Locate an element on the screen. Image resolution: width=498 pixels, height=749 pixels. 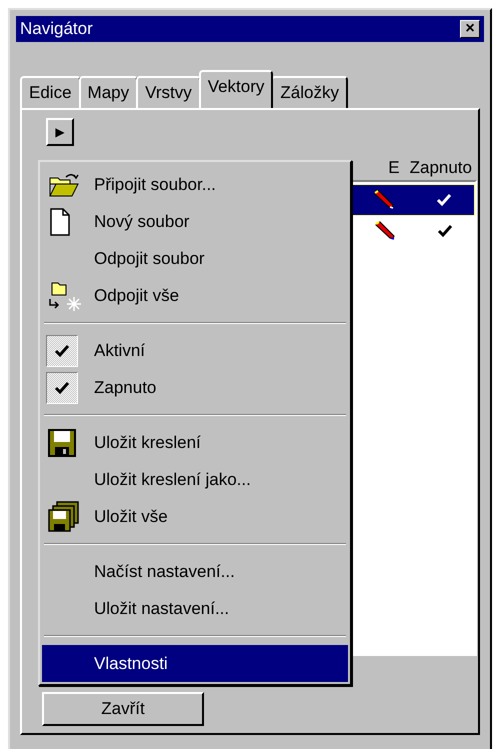
open-folder-icon is located at coordinates (64, 185).